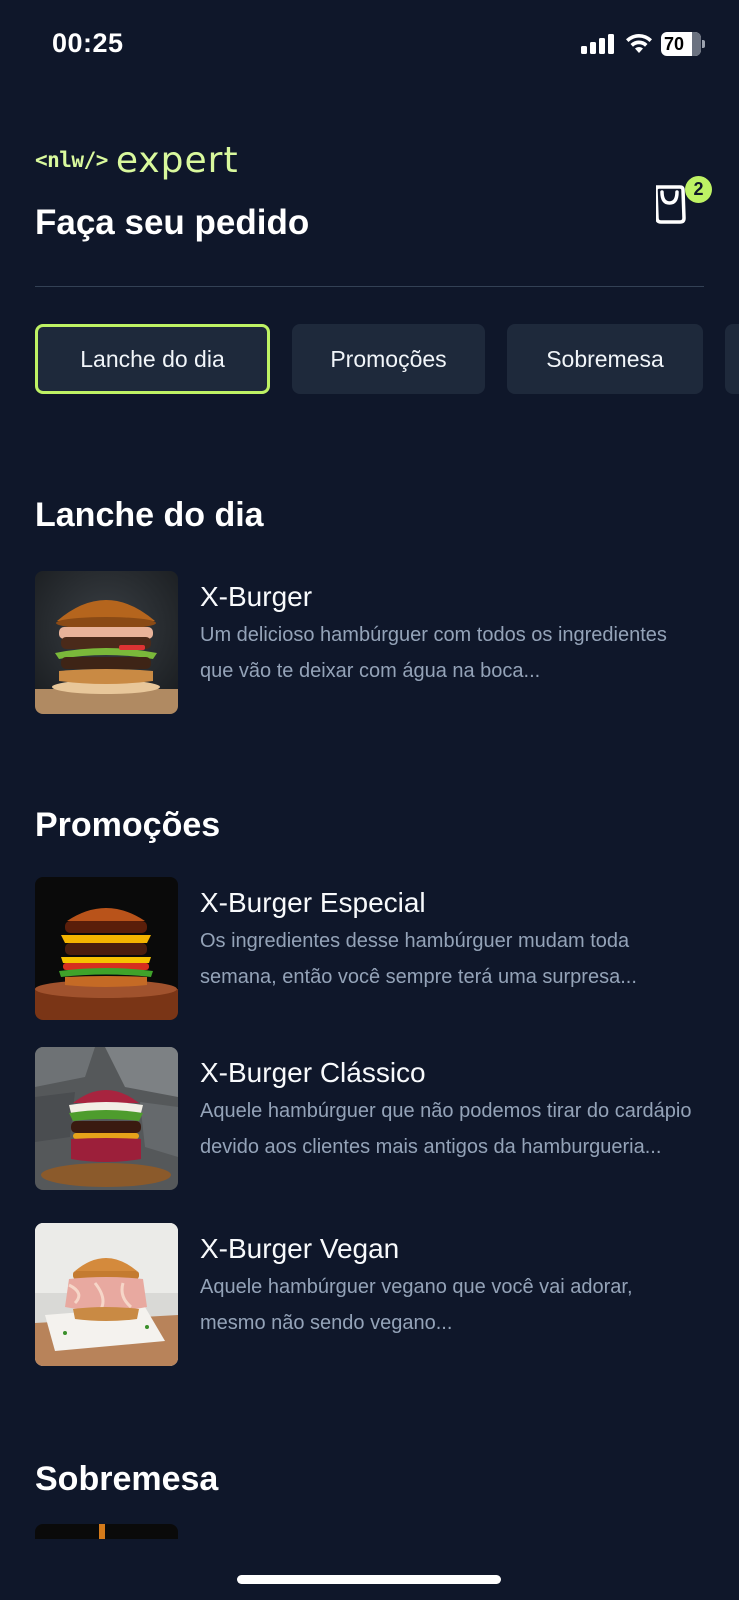 This screenshot has height=1600, width=739. Describe the element at coordinates (698, 189) in the screenshot. I see `cart-count-badge: 2` at that location.